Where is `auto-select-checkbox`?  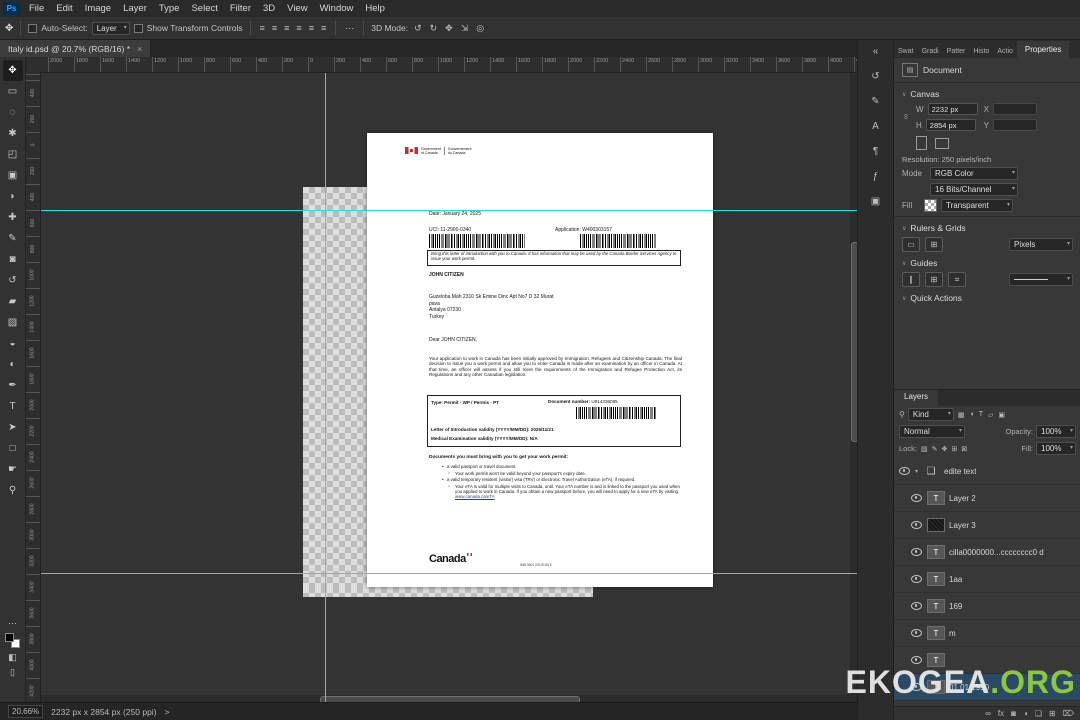
auto-select-checkbox is located at coordinates (33, 28).